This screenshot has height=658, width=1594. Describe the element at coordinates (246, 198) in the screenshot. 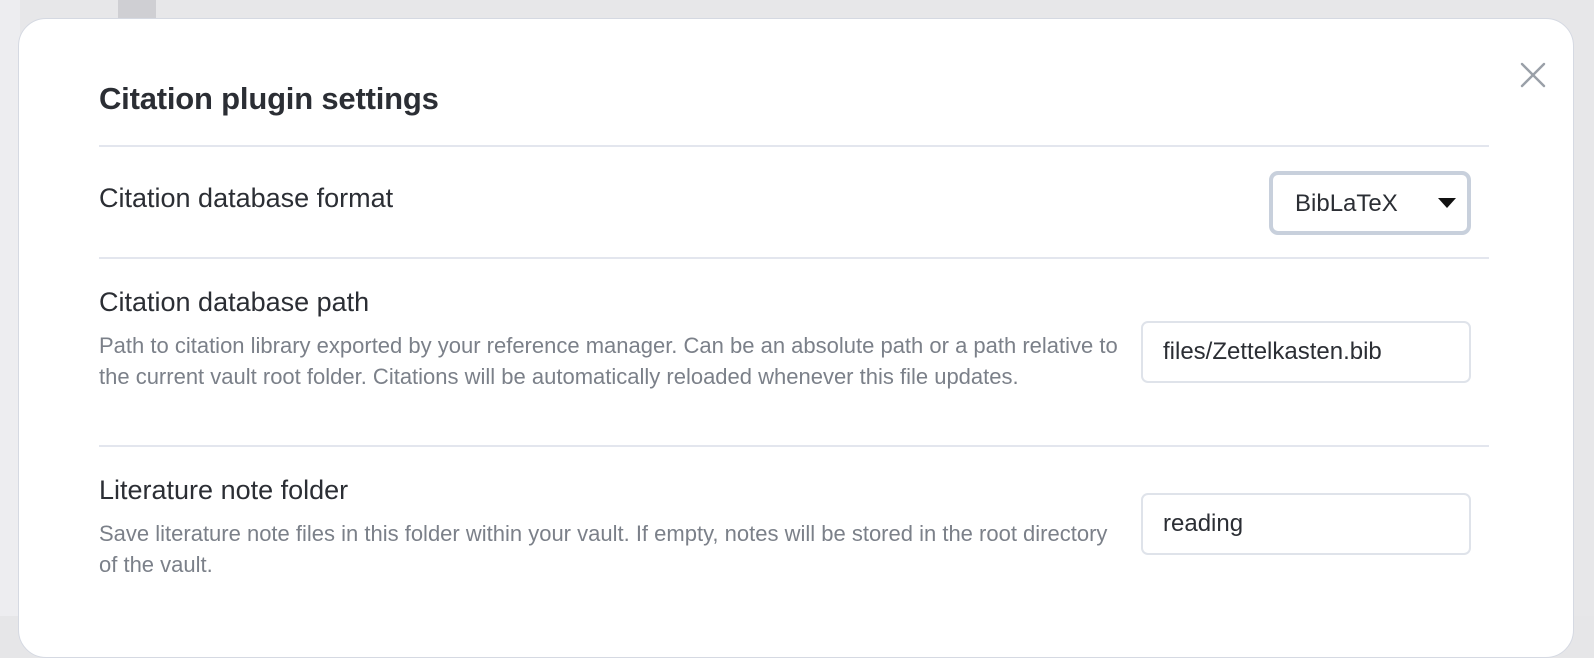

I see `setting-format-name: Citation database format` at that location.